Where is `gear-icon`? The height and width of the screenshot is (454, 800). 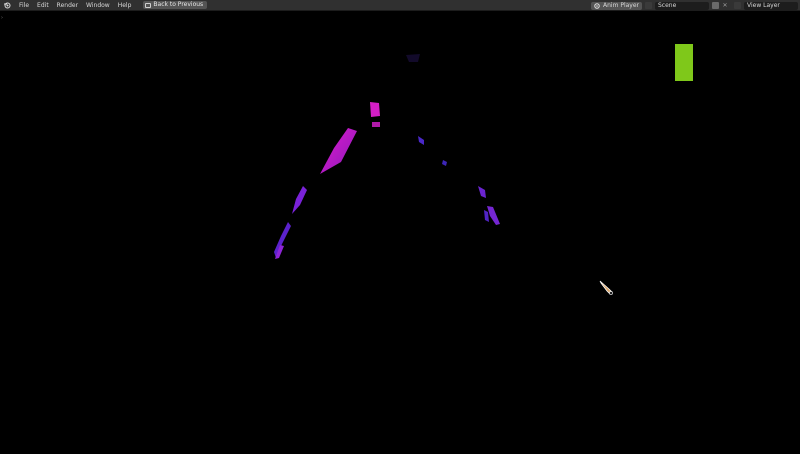 gear-icon is located at coordinates (597, 5).